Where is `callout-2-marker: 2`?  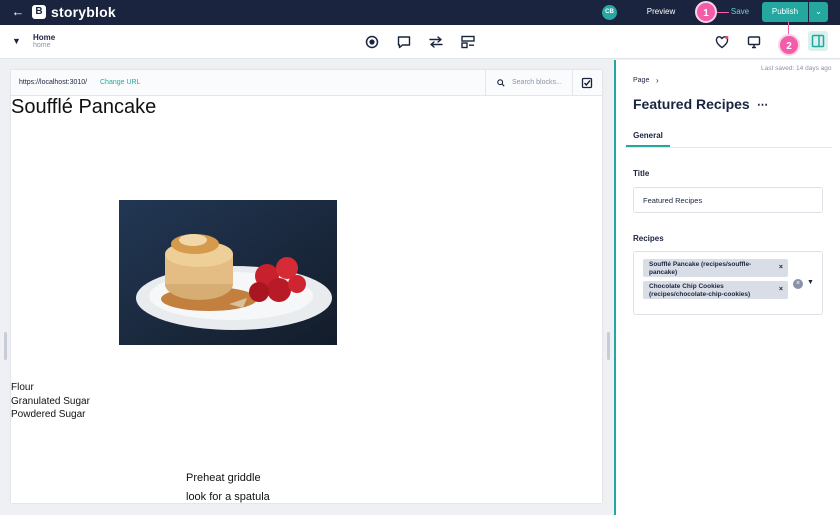 callout-2-marker: 2 is located at coordinates (789, 45).